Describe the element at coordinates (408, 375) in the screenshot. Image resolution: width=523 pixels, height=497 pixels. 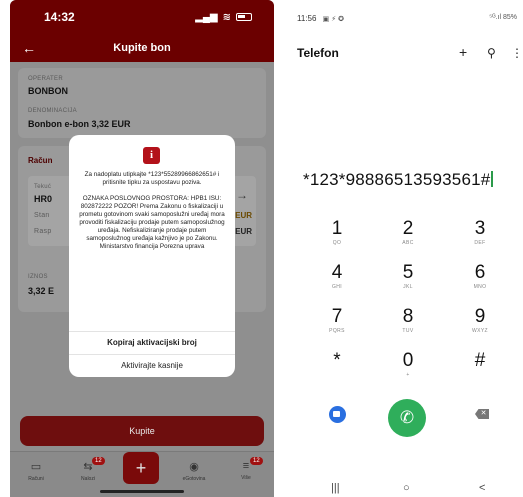
I see `dial-key-letters: +` at that location.